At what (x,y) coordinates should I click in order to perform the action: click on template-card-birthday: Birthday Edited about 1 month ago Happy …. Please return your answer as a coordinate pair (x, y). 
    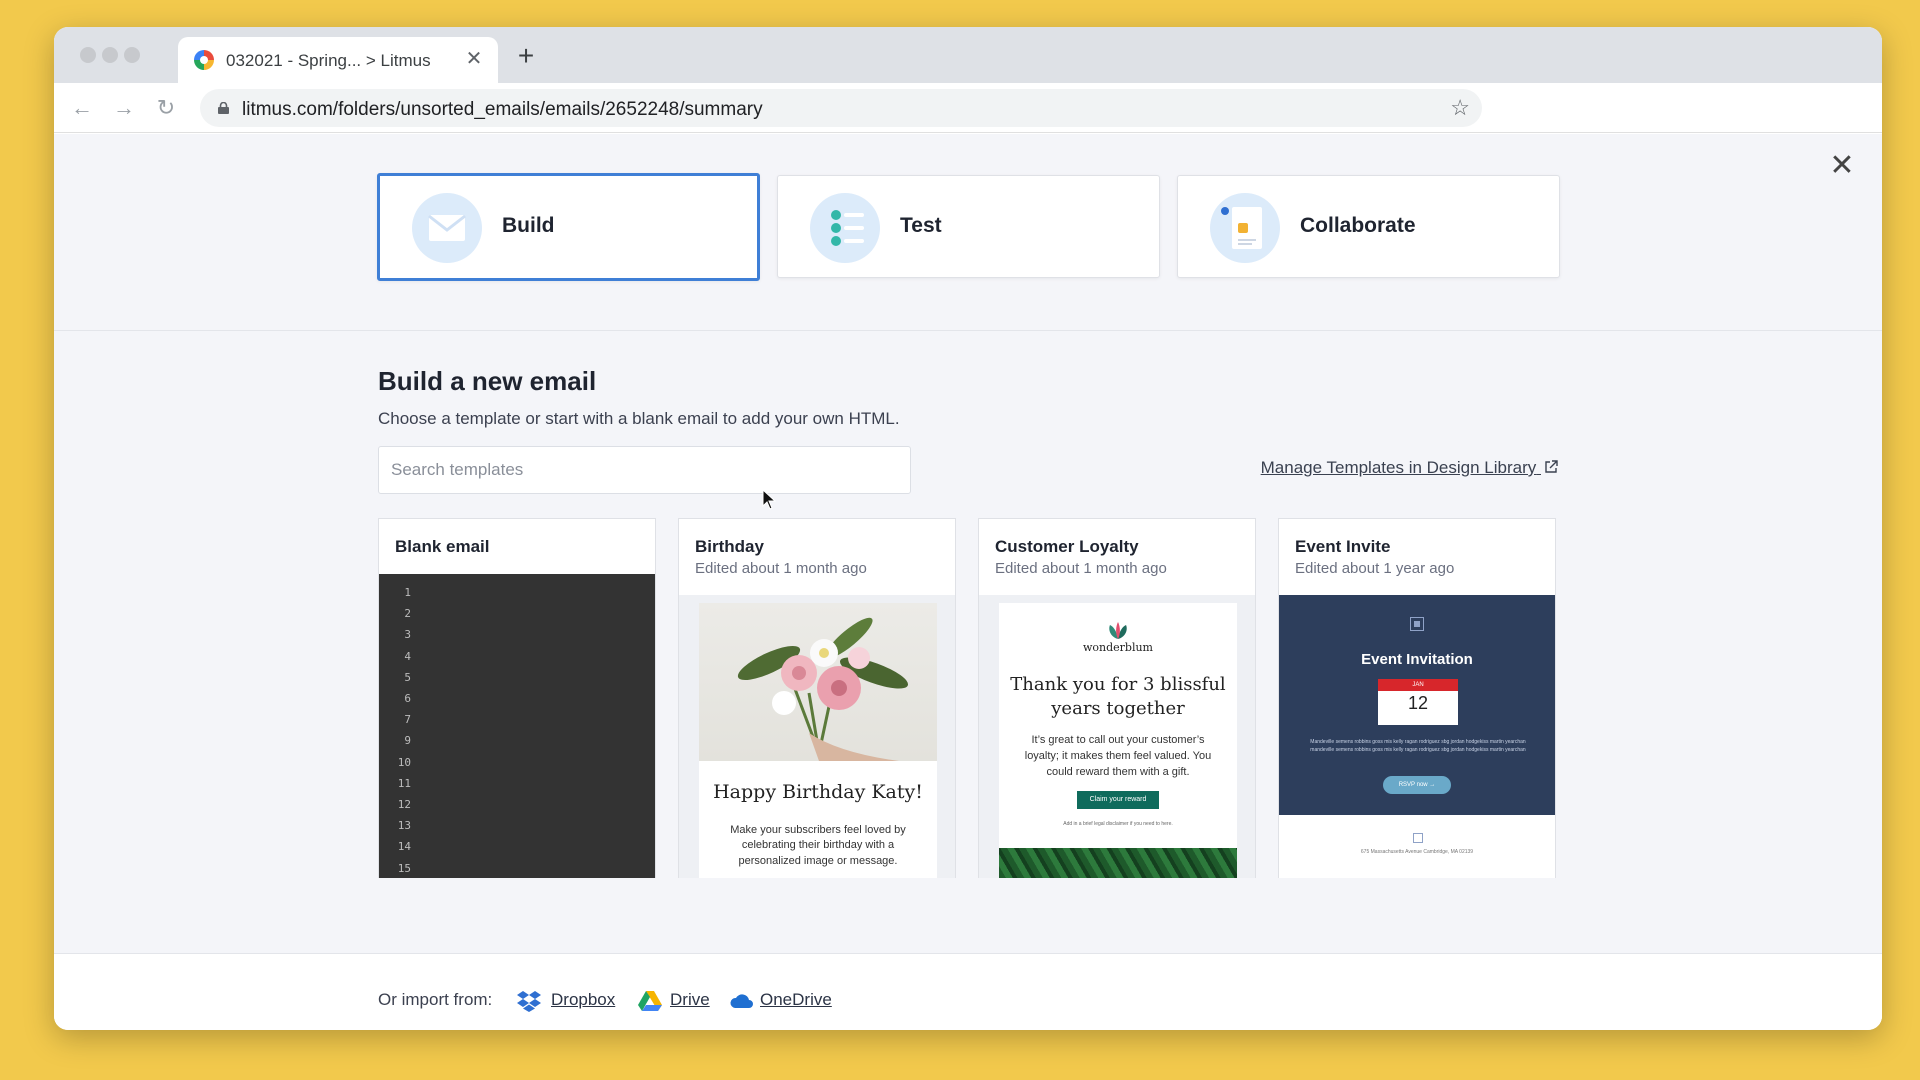
    Looking at the image, I should click on (817, 698).